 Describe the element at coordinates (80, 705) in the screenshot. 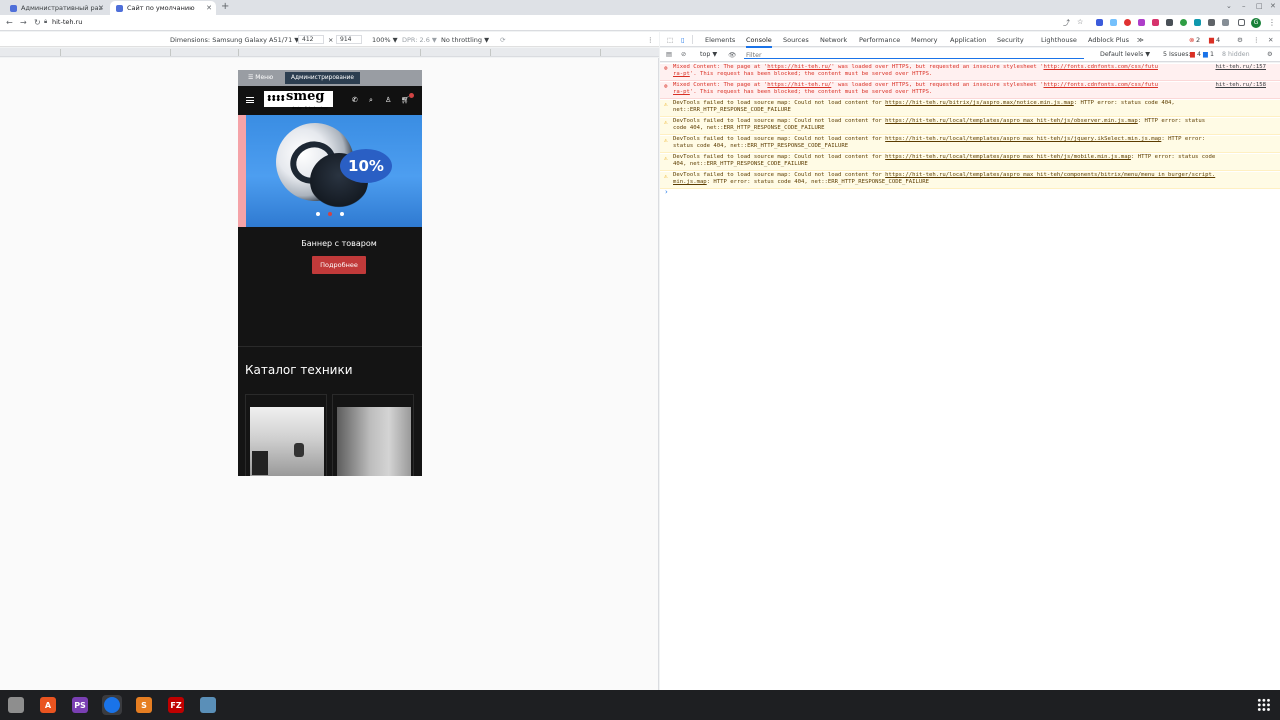

I see `taskbar-app-icon: PS` at that location.